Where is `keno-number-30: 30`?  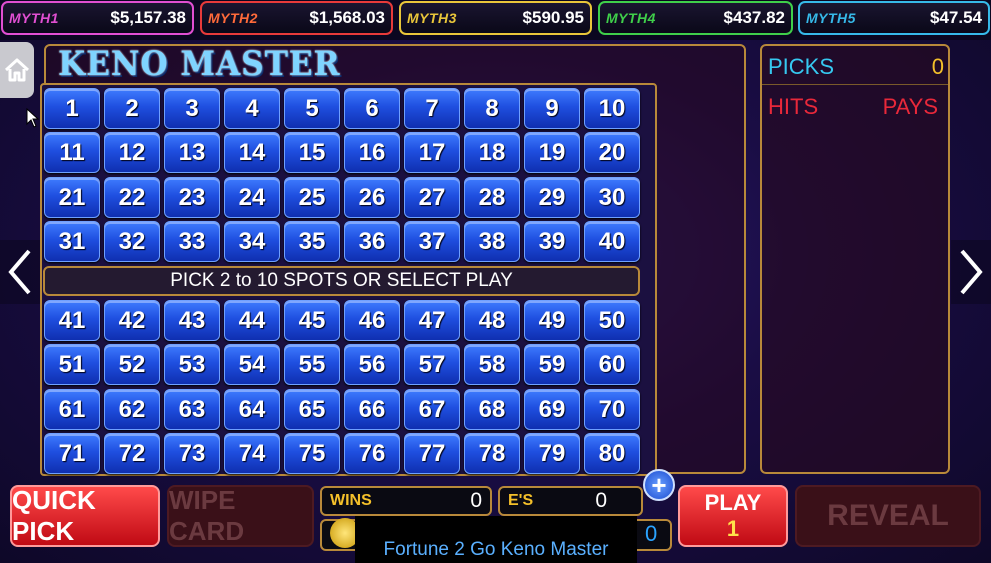 keno-number-30: 30 is located at coordinates (612, 197).